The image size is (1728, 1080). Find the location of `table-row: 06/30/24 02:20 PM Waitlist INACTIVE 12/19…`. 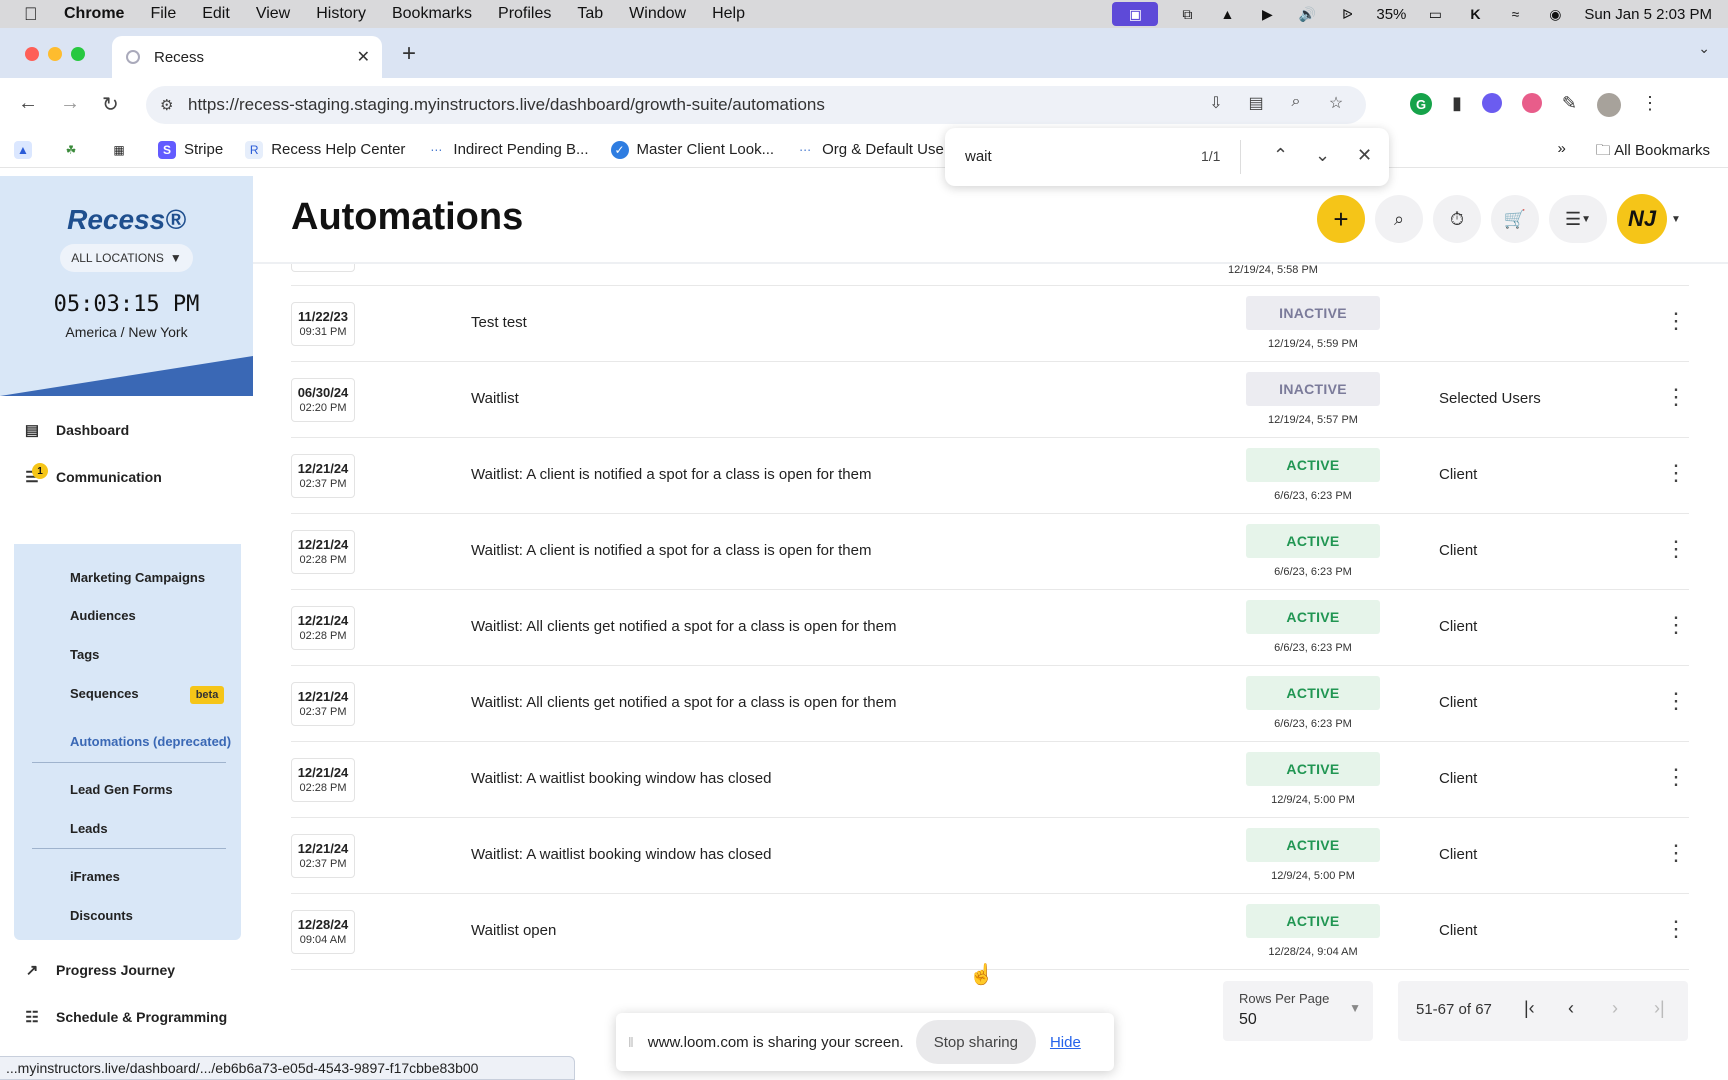

table-row: 06/30/24 02:20 PM Waitlist INACTIVE 12/19… is located at coordinates (990, 400).